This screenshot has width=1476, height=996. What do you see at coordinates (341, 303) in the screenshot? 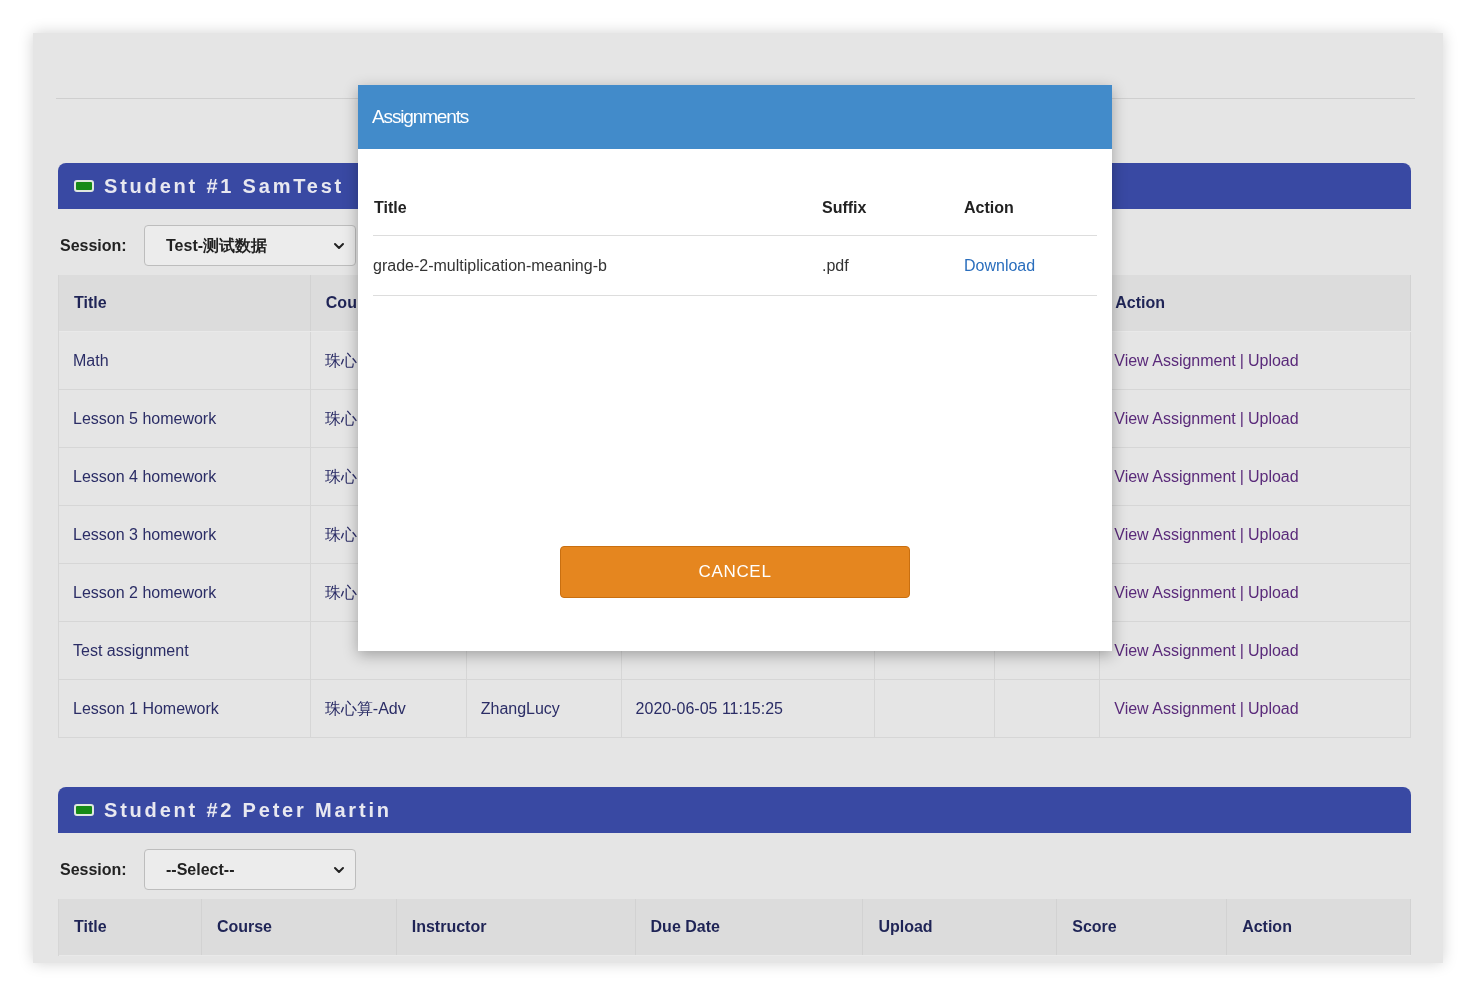
I see `column-header: Cou` at bounding box center [341, 303].